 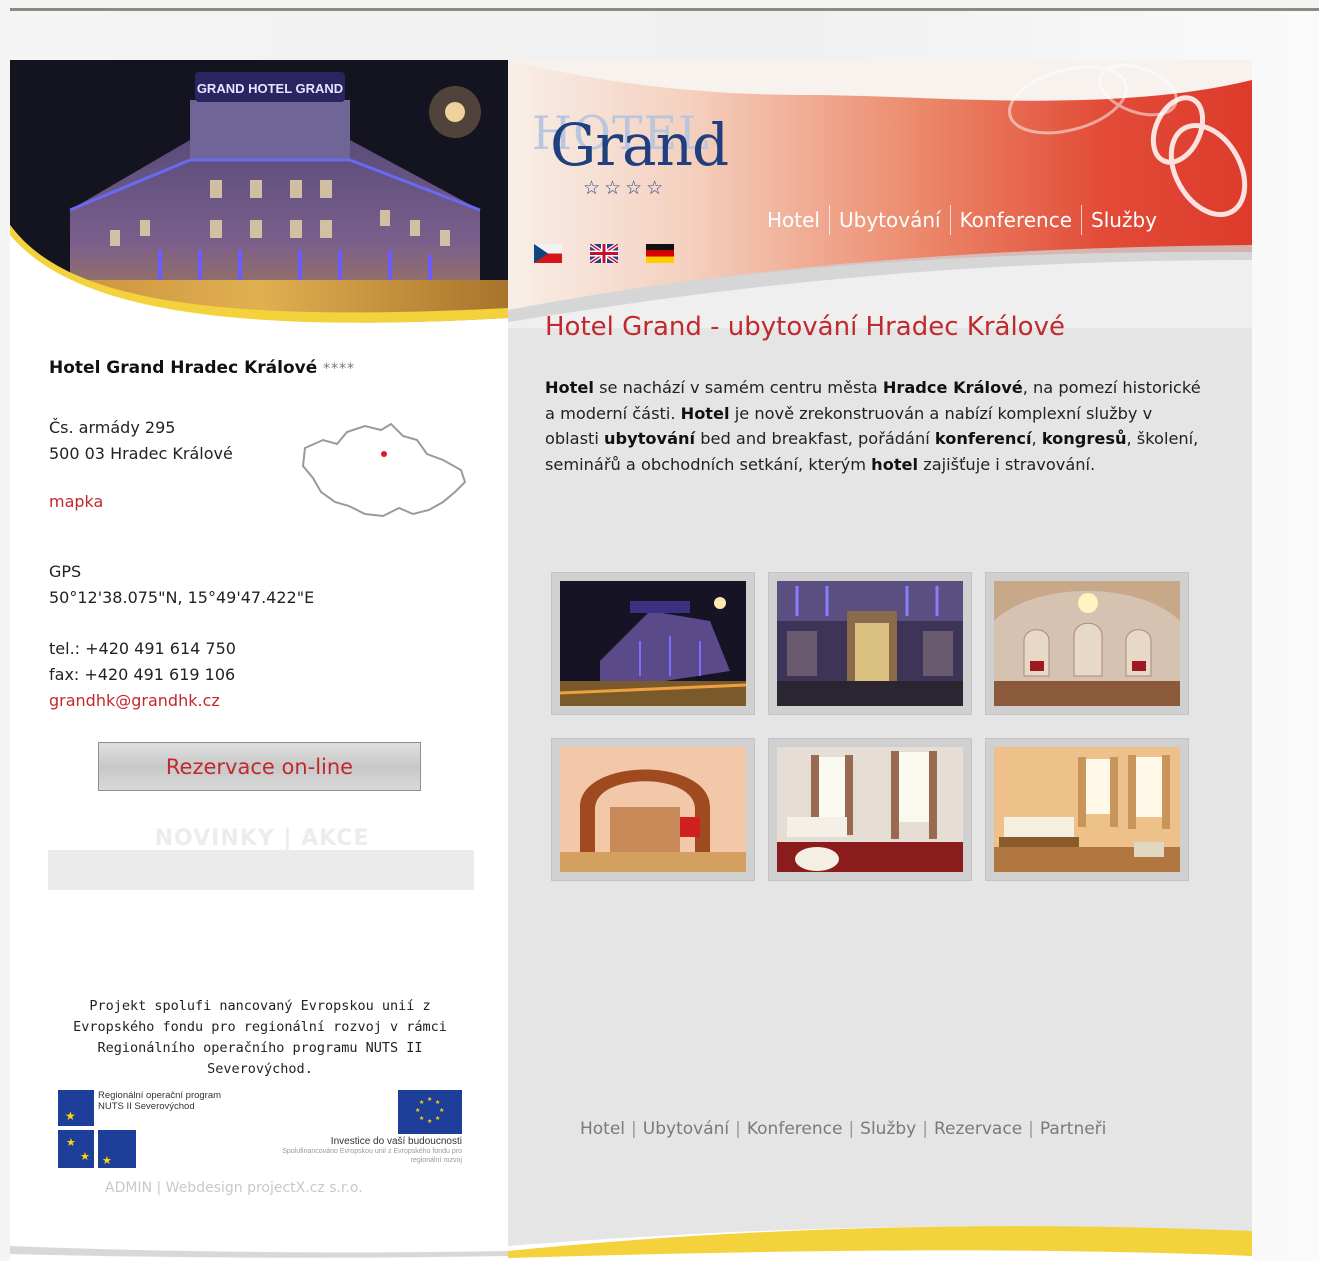 I want to click on photo-room-red, so click(x=870, y=809).